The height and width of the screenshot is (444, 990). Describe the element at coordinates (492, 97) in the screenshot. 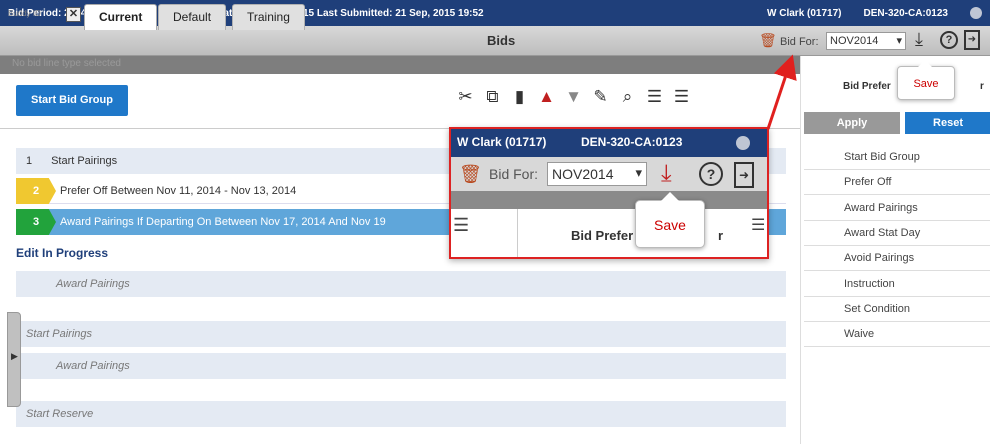

I see `copy-icon: ⧉` at that location.